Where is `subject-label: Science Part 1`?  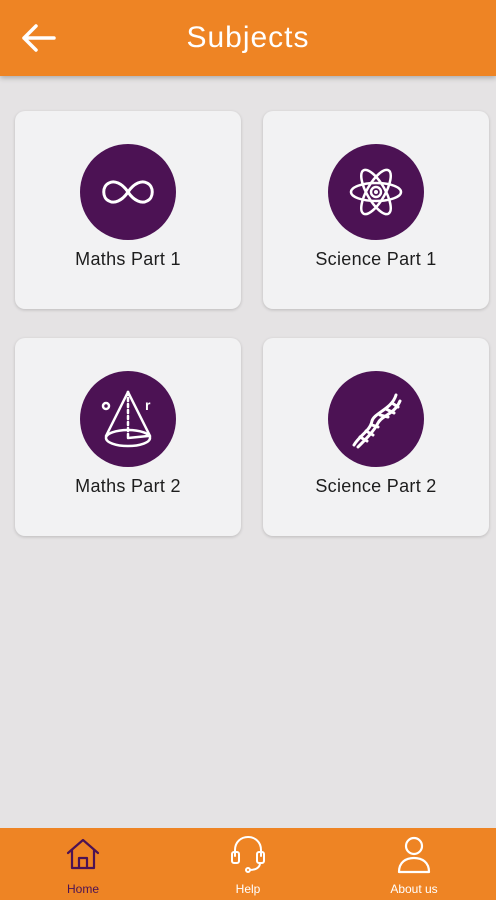
subject-label: Science Part 1 is located at coordinates (376, 259).